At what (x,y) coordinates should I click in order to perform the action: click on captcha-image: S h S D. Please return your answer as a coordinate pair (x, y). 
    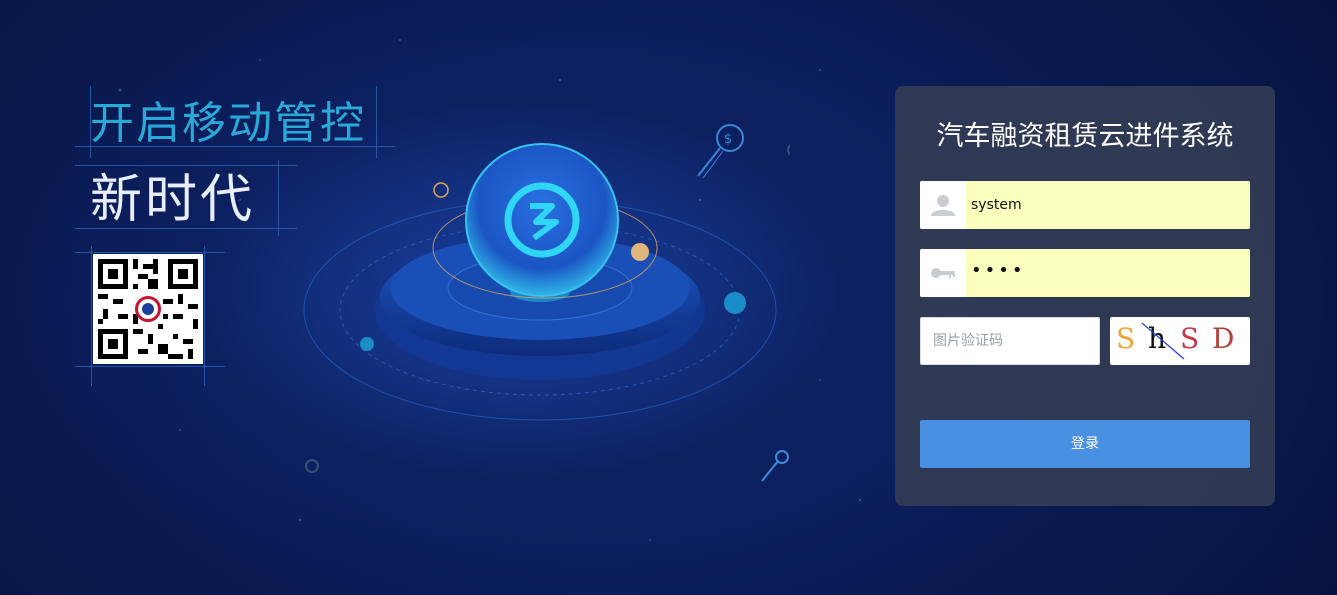
    Looking at the image, I should click on (1180, 341).